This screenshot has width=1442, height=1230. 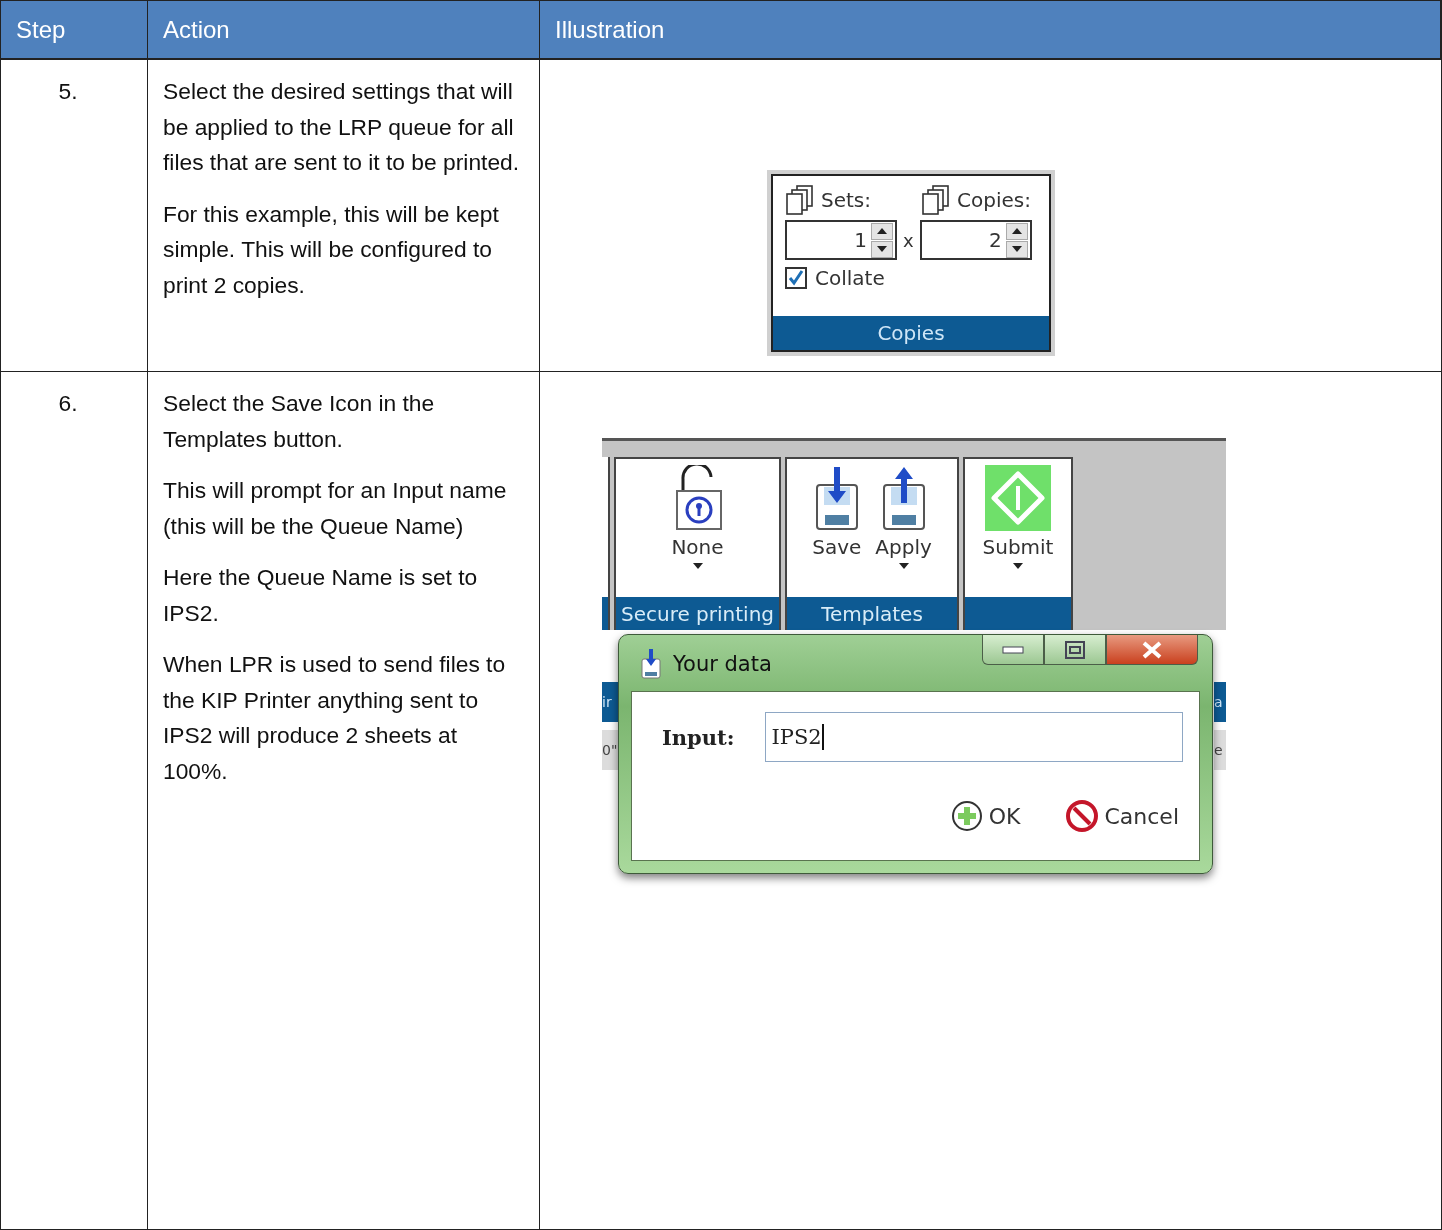 What do you see at coordinates (796, 278) in the screenshot?
I see `collate-checkbox` at bounding box center [796, 278].